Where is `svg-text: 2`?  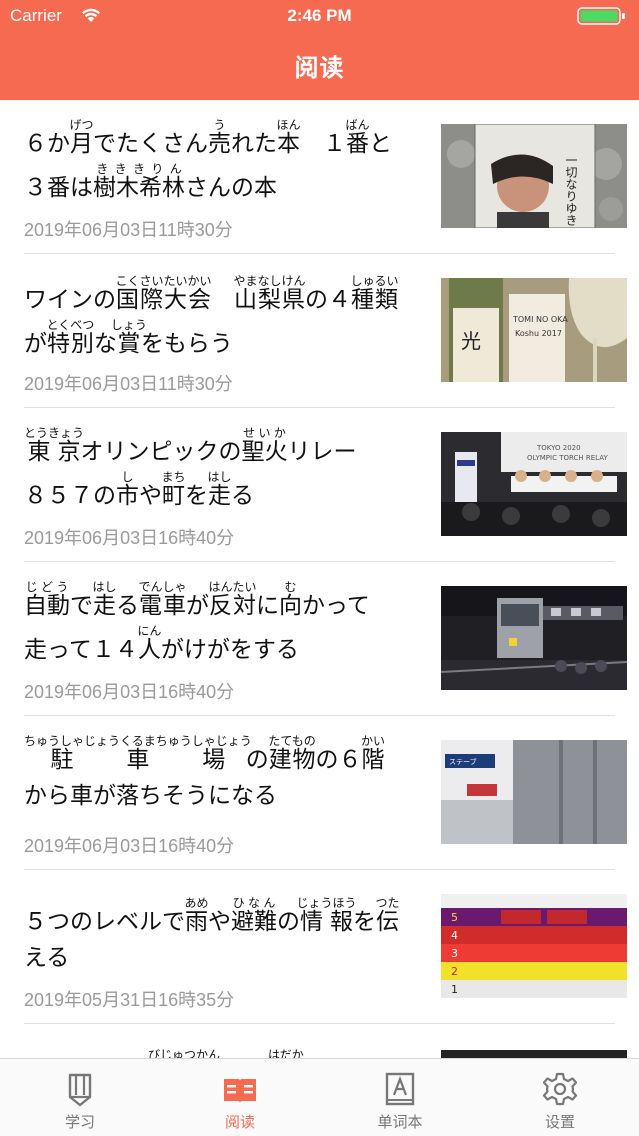
svg-text: 2 is located at coordinates (454, 971).